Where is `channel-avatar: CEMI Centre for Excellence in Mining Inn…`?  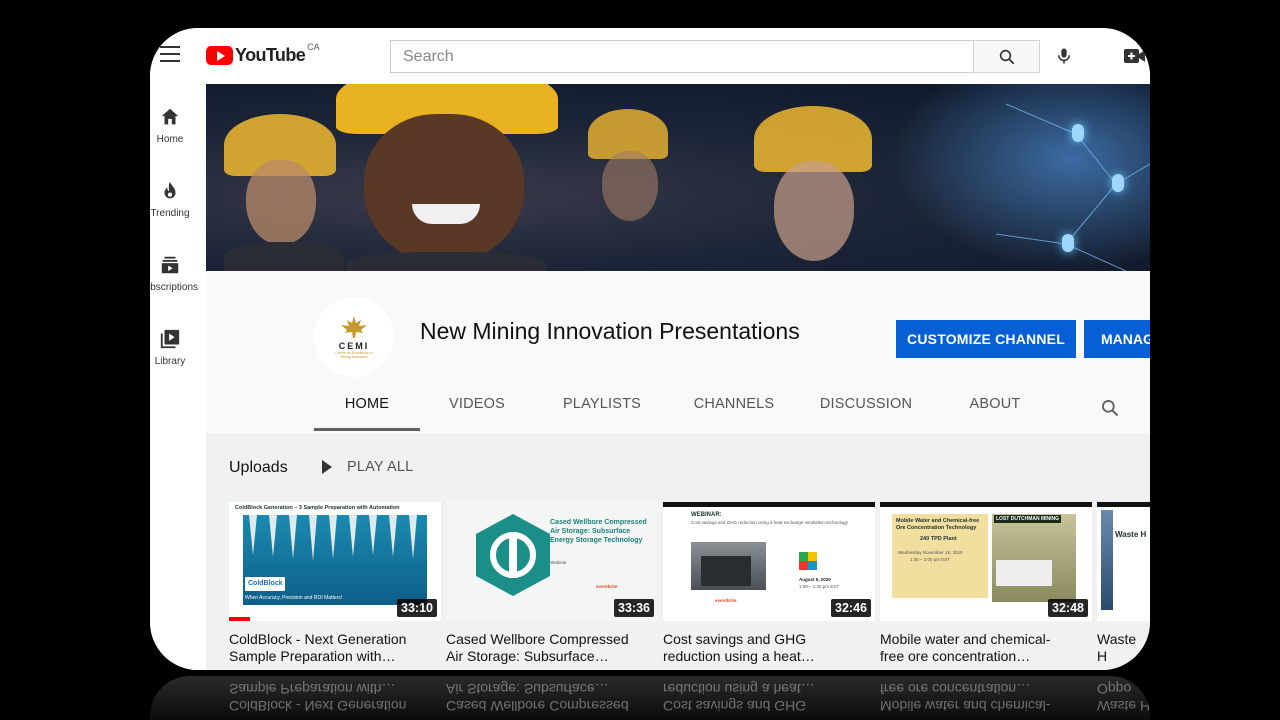
channel-avatar: CEMI Centre for Excellence in Mining Inn… is located at coordinates (354, 337).